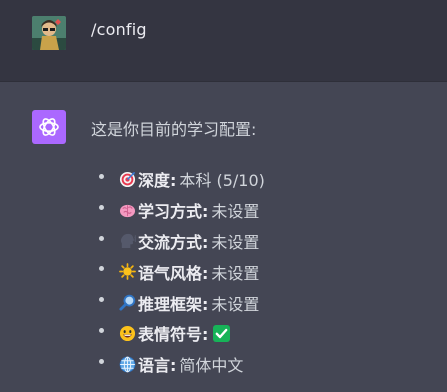  I want to click on user-avatar, so click(49, 33).